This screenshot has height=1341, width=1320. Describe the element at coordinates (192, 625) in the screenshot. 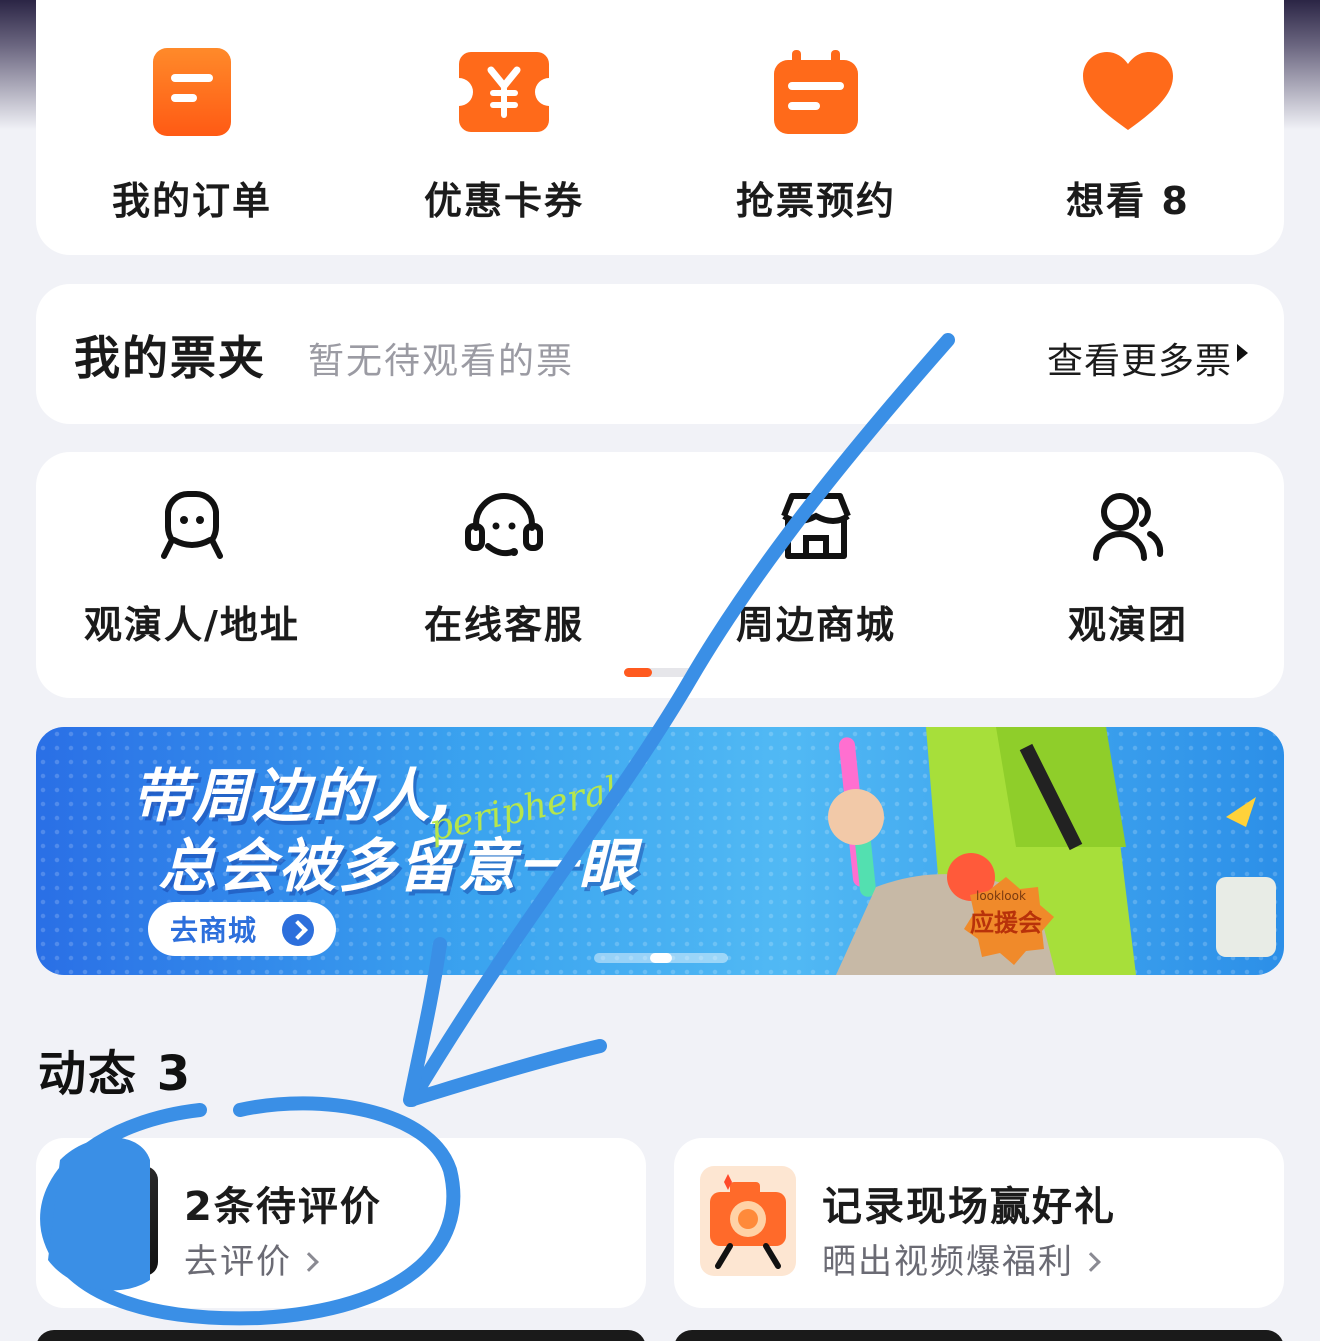

I see `viewer-address-label: 观演人/地址` at that location.